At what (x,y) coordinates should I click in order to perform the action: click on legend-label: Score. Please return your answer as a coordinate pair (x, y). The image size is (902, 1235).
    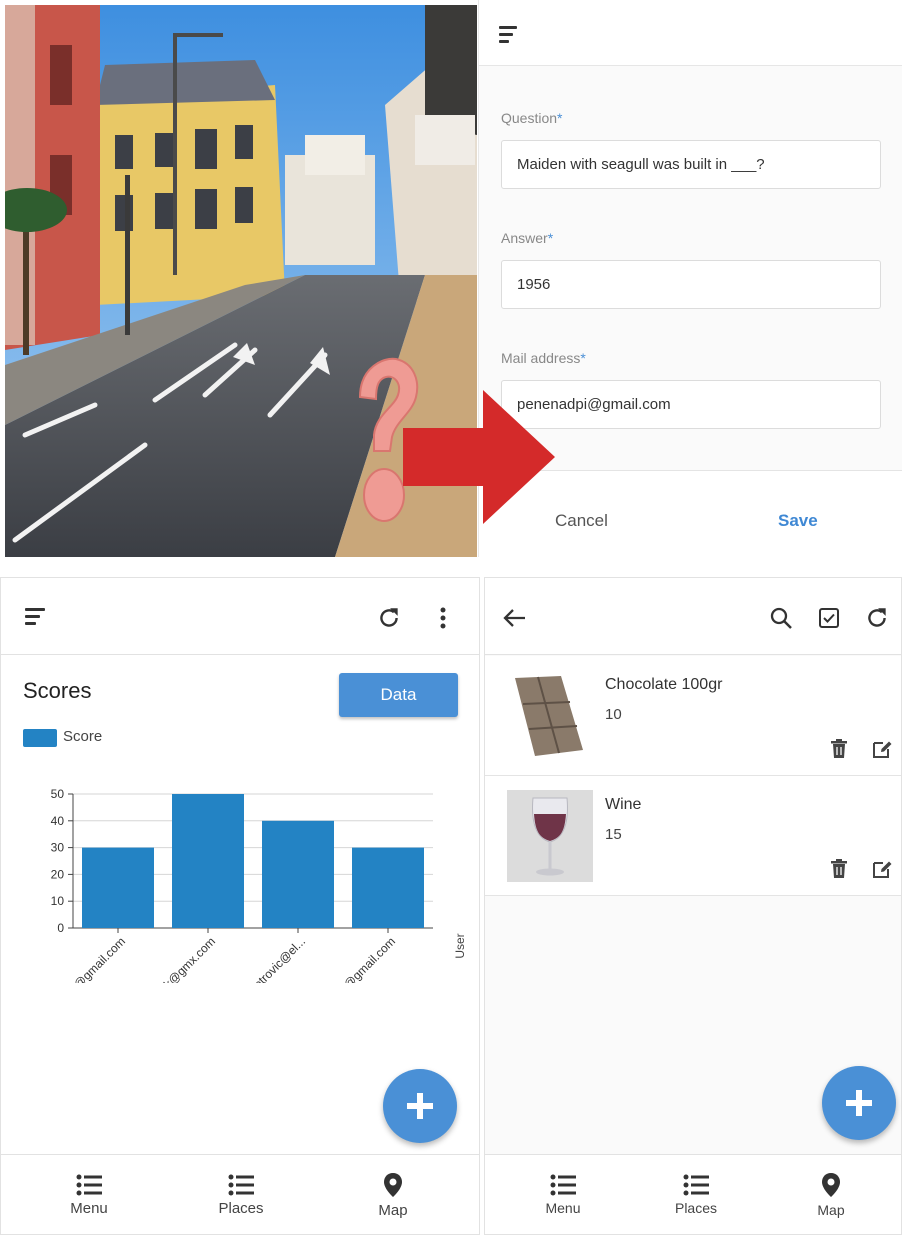
    Looking at the image, I should click on (83, 736).